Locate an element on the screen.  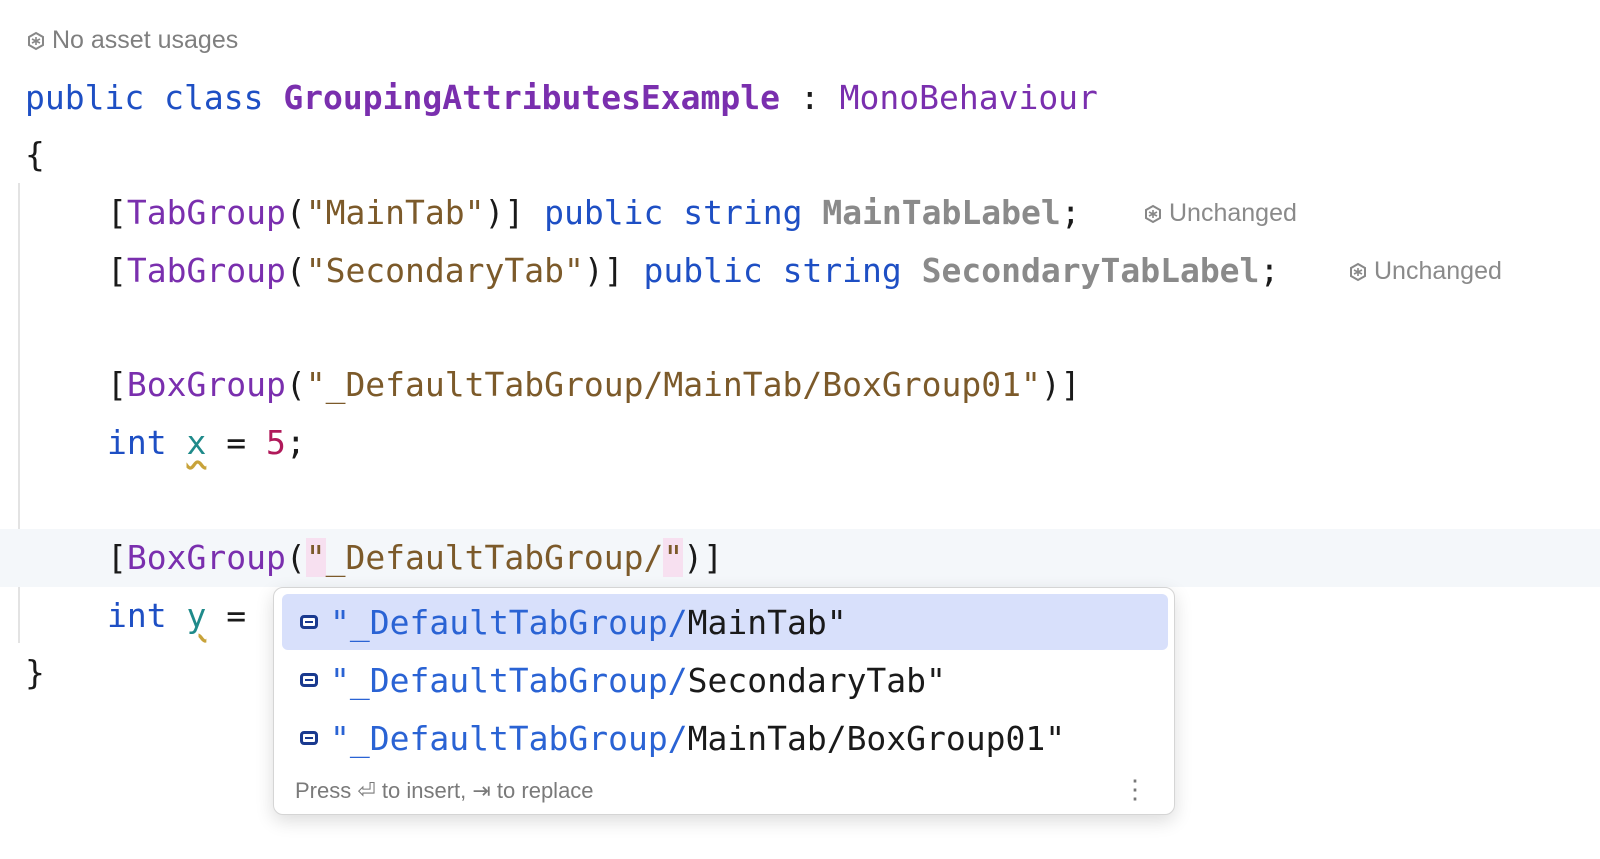
base-class: MonoBehaviour is located at coordinates (968, 97).